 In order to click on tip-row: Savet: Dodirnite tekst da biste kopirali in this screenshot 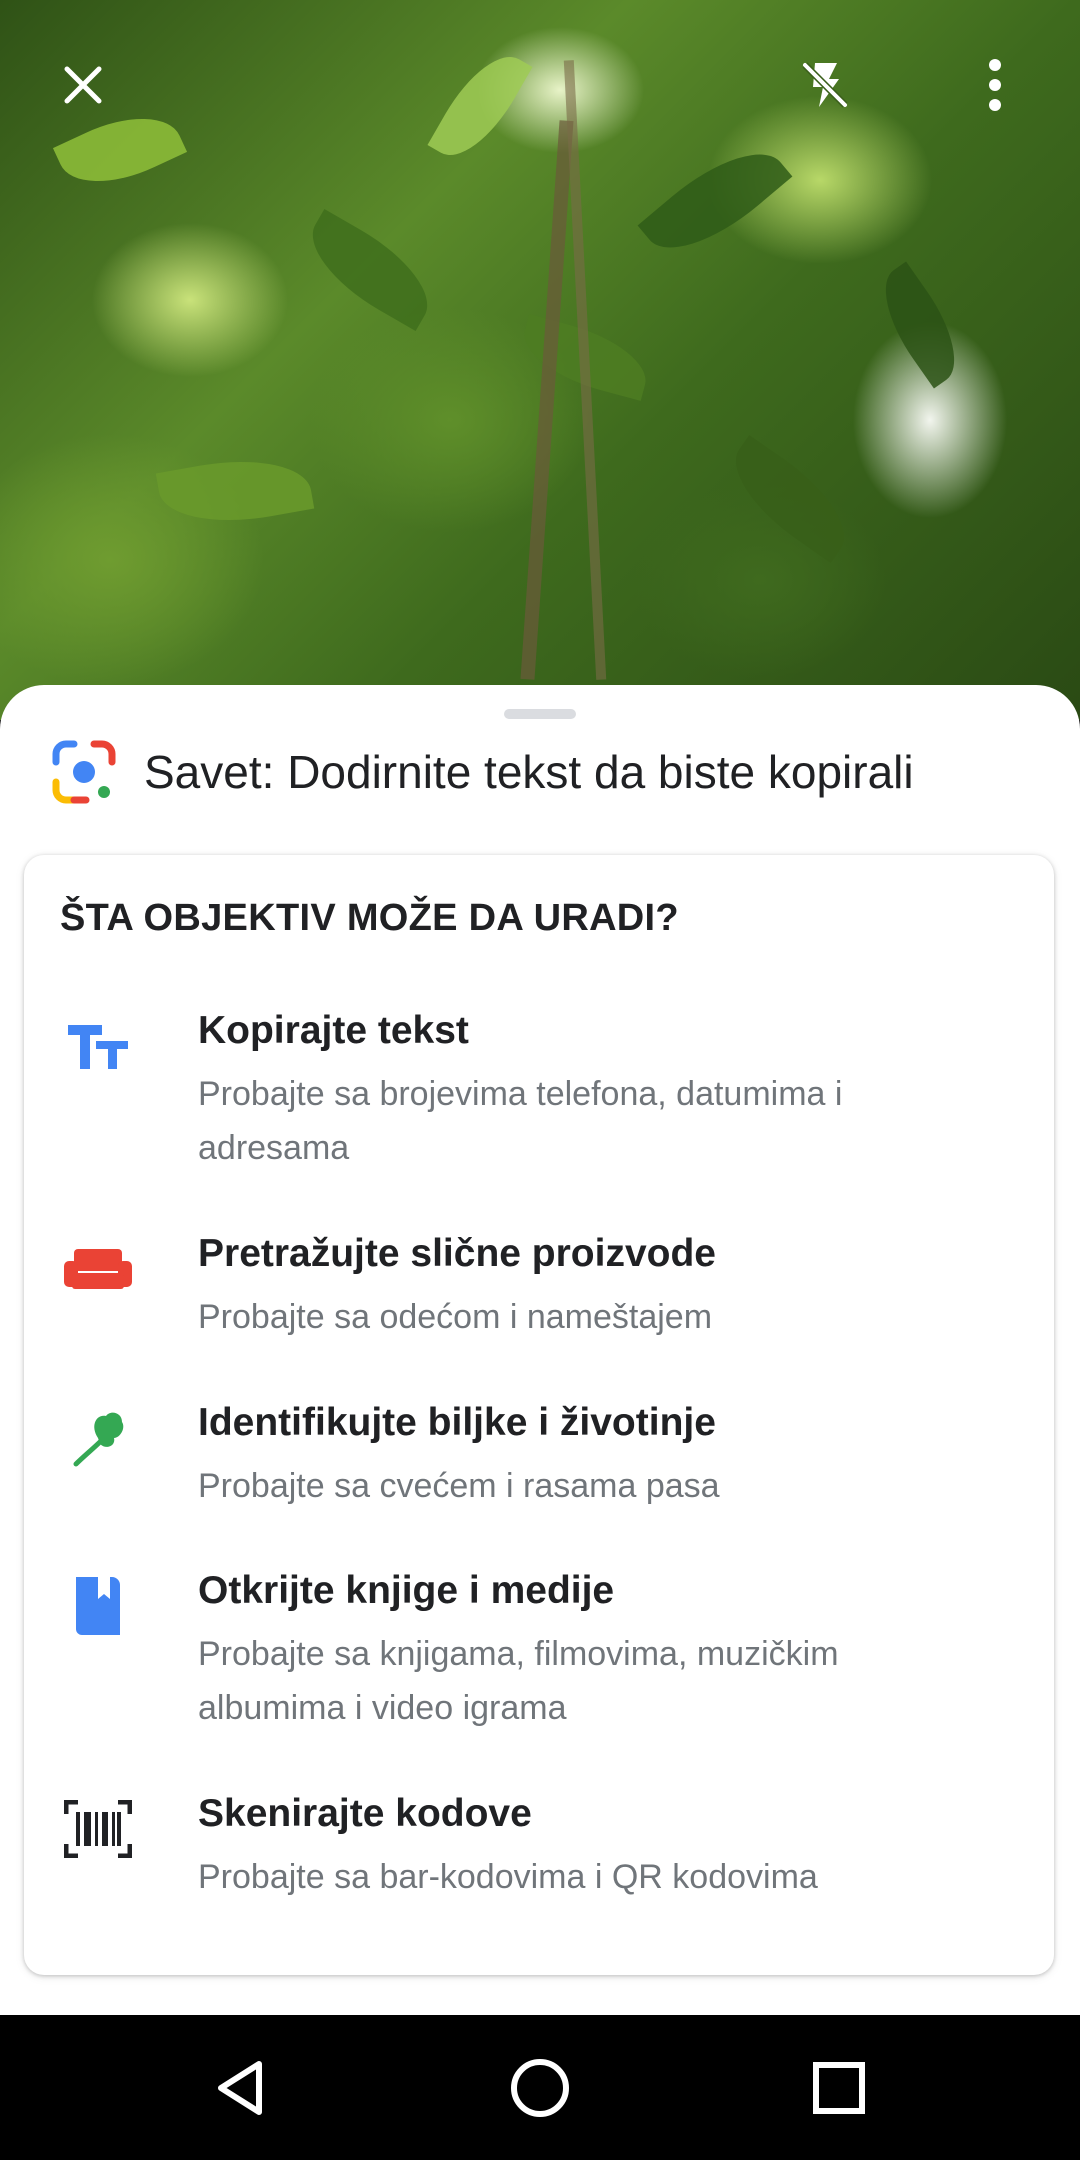, I will do `click(483, 772)`.